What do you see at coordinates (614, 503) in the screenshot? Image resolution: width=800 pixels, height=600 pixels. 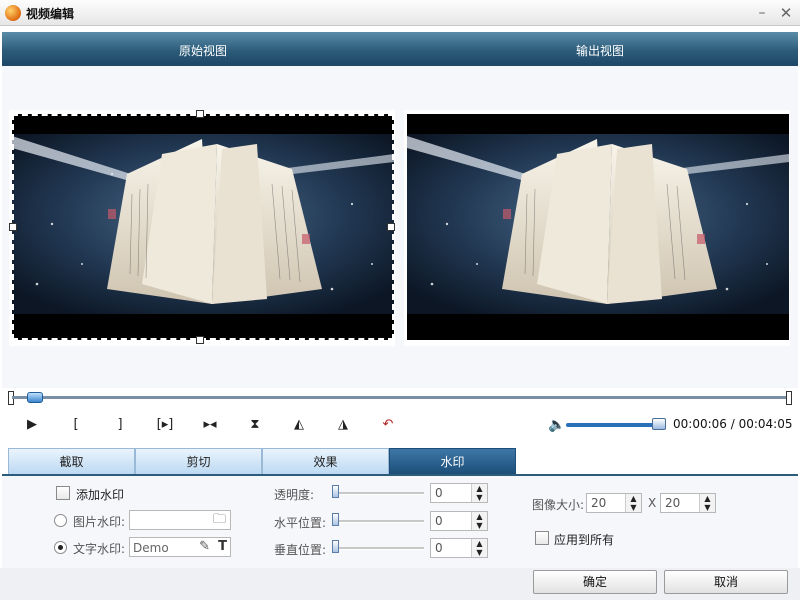 I see `image-width-spinner: 20 ▲ ▼` at bounding box center [614, 503].